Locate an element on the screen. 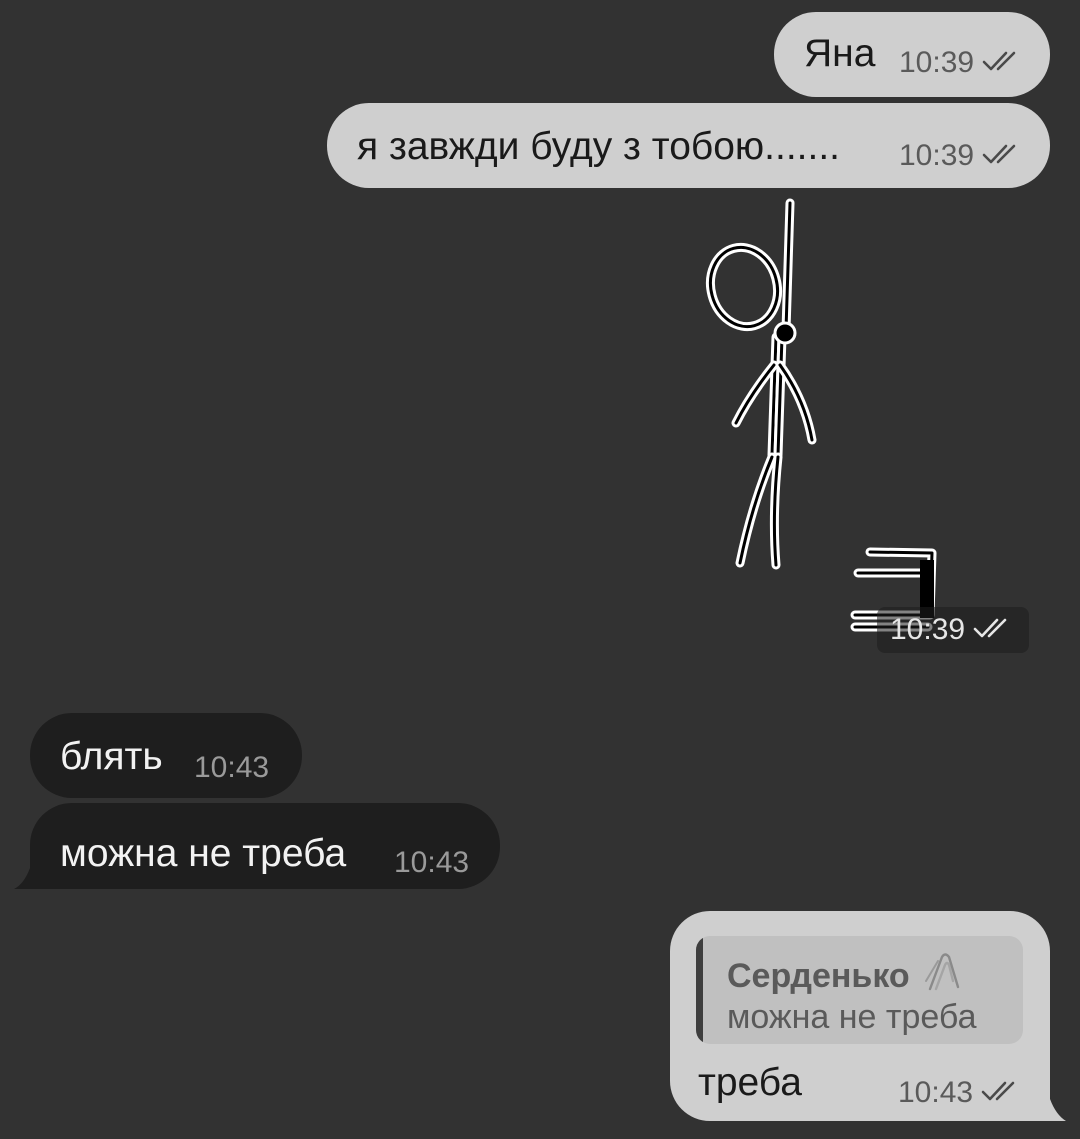  outgoing-message-bubble: Яна 10:39 is located at coordinates (912, 54).